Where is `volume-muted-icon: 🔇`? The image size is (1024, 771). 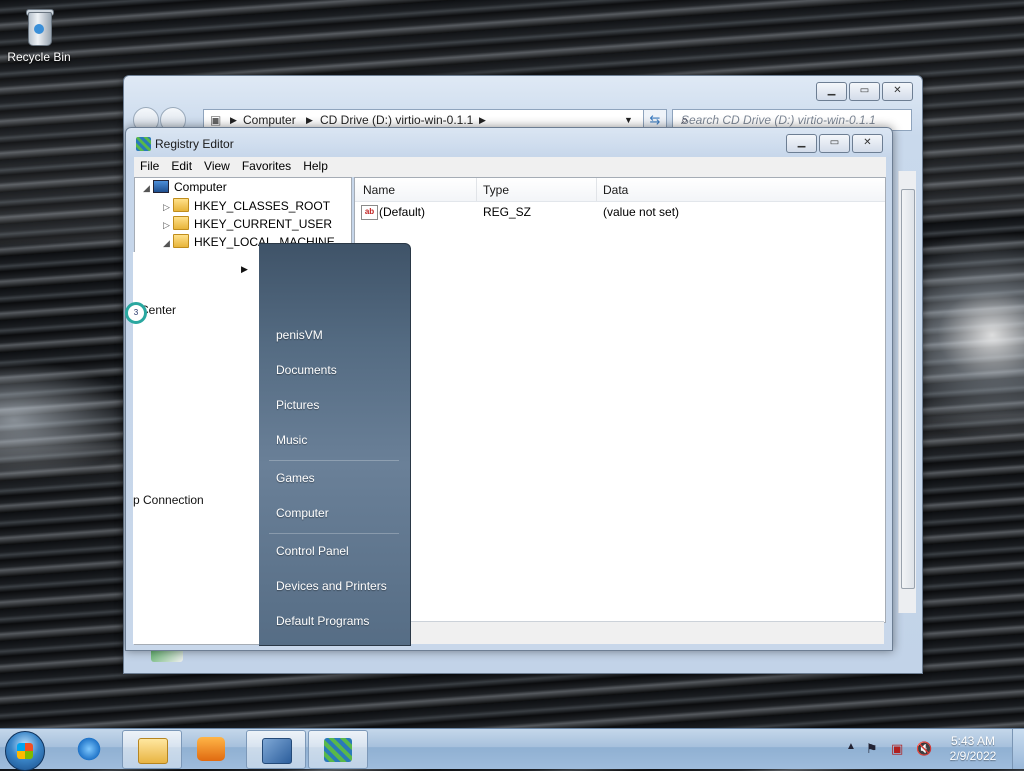 volume-muted-icon: 🔇 is located at coordinates (924, 749).